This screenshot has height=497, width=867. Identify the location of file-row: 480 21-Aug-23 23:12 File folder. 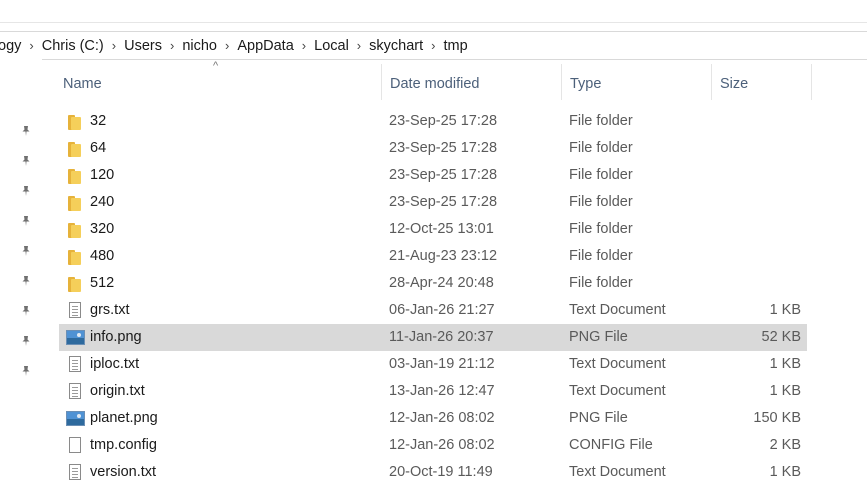
(433, 256).